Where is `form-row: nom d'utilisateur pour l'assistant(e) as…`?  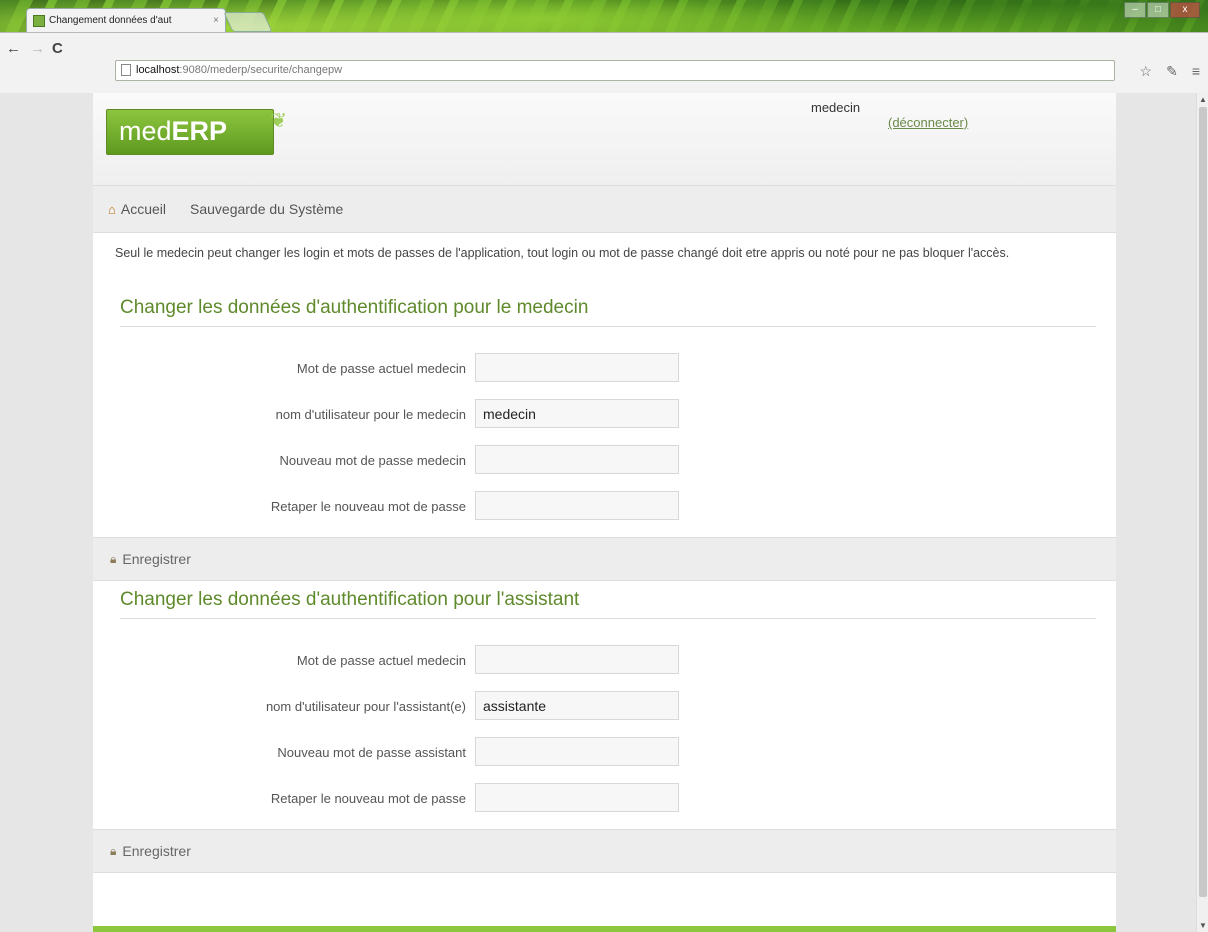 form-row: nom d'utilisateur pour l'assistant(e) as… is located at coordinates (604, 714).